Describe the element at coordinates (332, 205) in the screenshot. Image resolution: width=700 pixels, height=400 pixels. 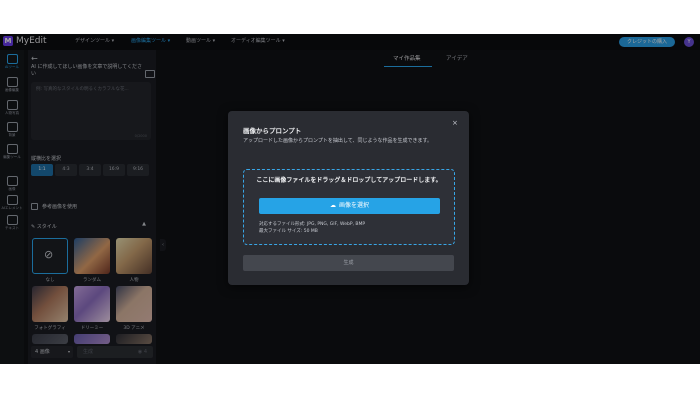
I see `cloud-upload-icon: ☁` at that location.